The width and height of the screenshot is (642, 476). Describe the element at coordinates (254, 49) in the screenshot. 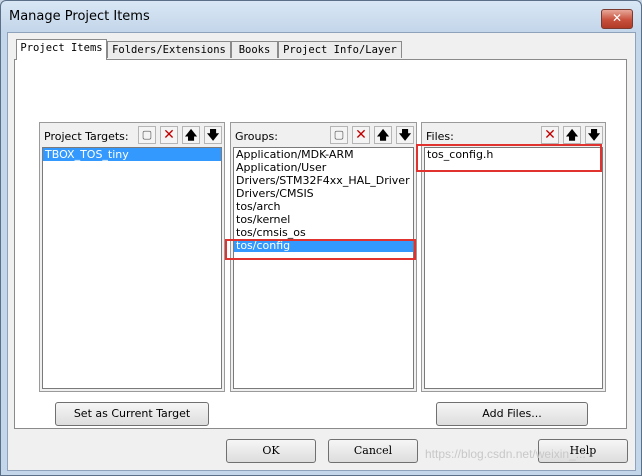

I see `tab-books: Books` at that location.